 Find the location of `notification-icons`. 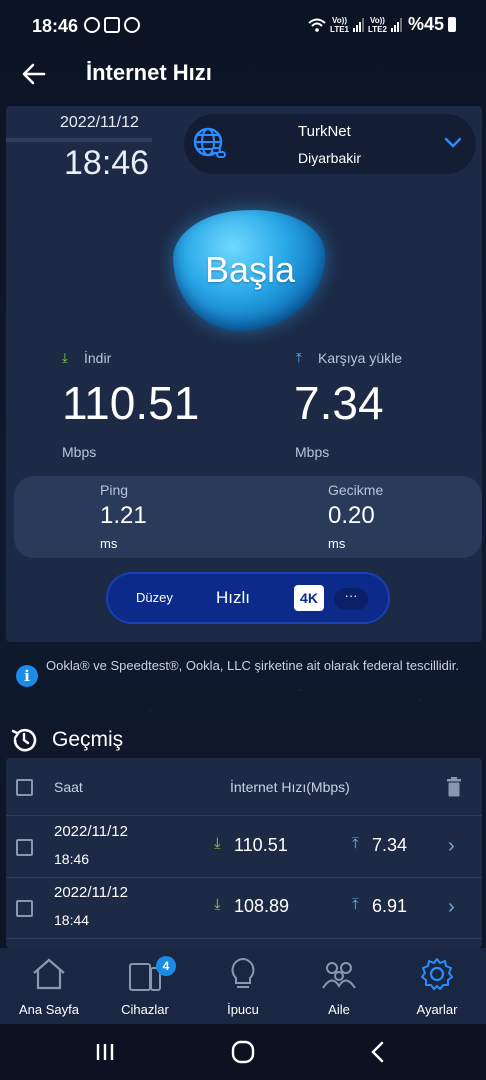

notification-icons is located at coordinates (112, 25).